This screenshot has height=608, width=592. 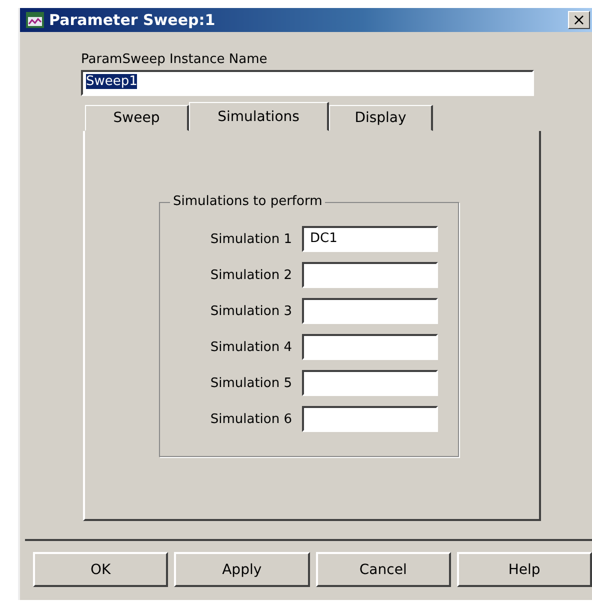 What do you see at coordinates (381, 118) in the screenshot?
I see `tab: Display` at bounding box center [381, 118].